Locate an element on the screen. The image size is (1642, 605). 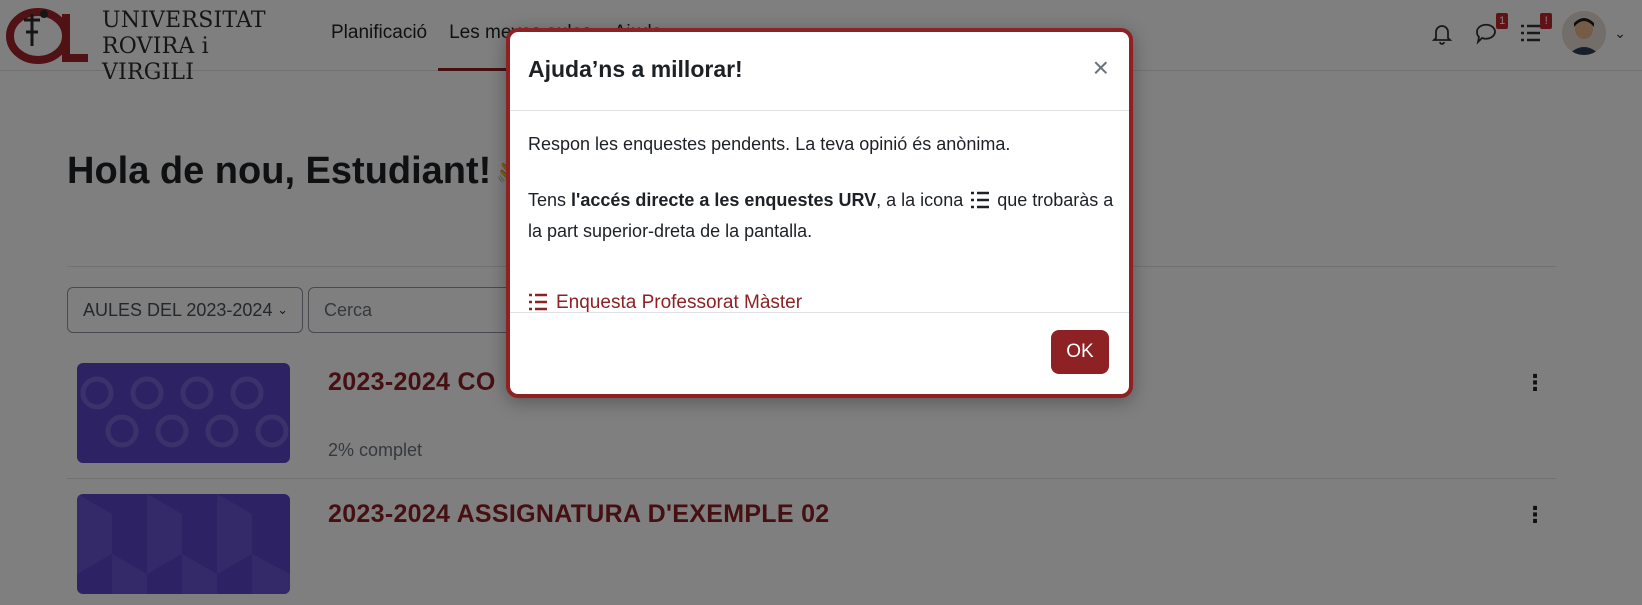
modal-title: Ajuda’ns a millorar! is located at coordinates (635, 69).